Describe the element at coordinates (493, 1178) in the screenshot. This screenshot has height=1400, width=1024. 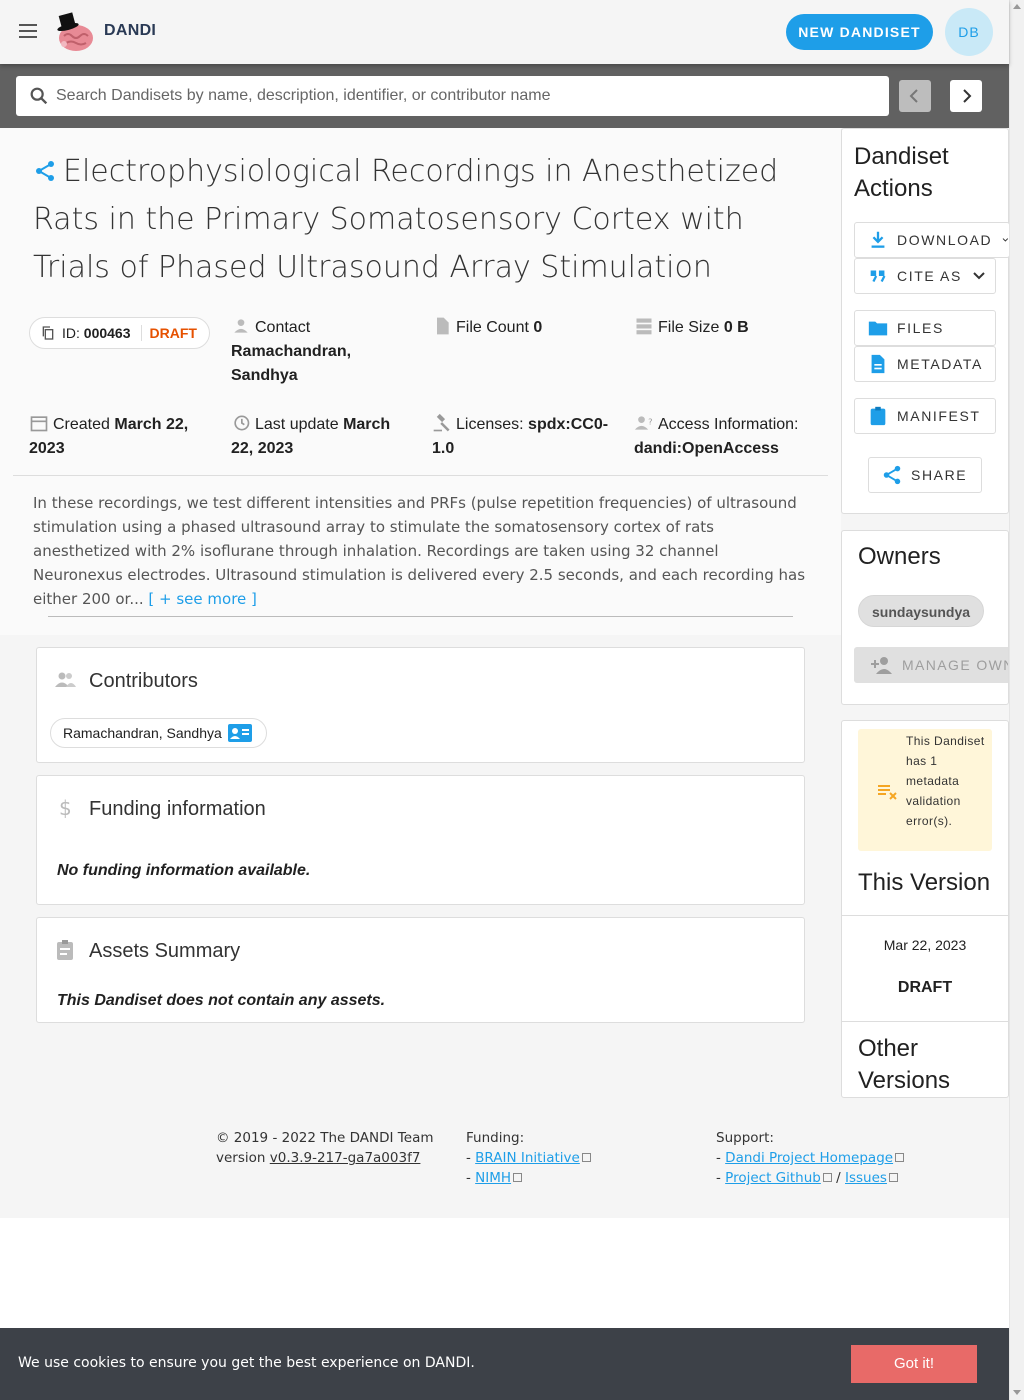
I see `nimh-link: NIMH` at that location.